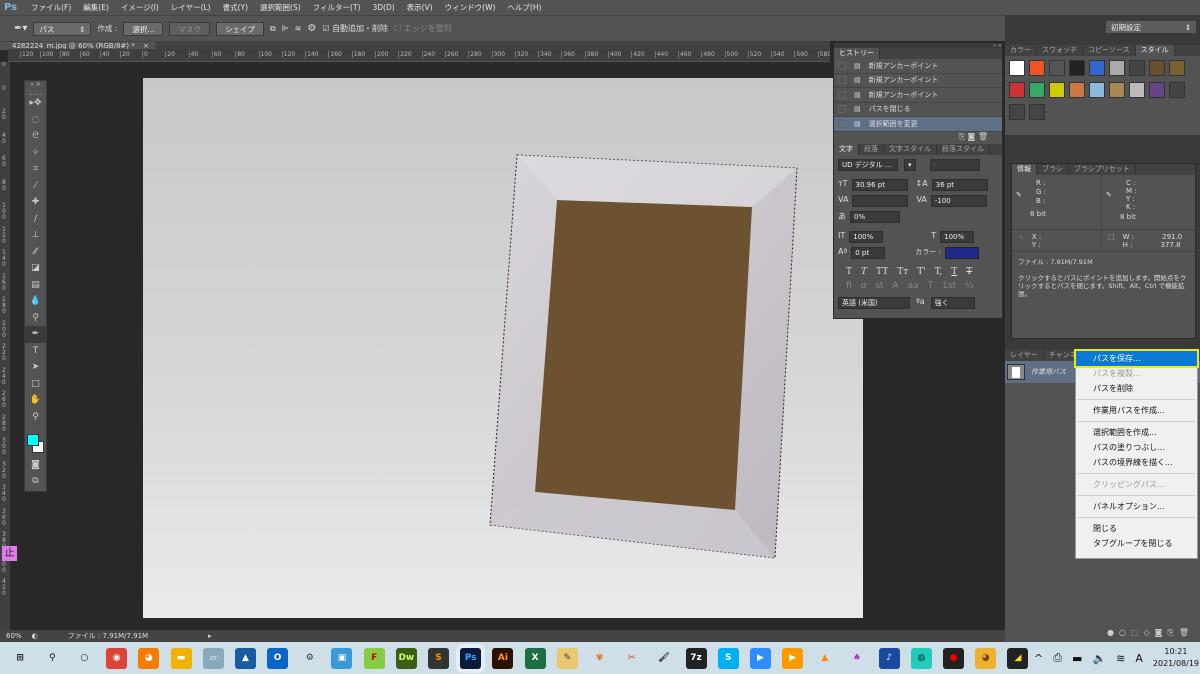  Describe the element at coordinates (921, 272) in the screenshot. I see `superscript-button: T'` at that location.